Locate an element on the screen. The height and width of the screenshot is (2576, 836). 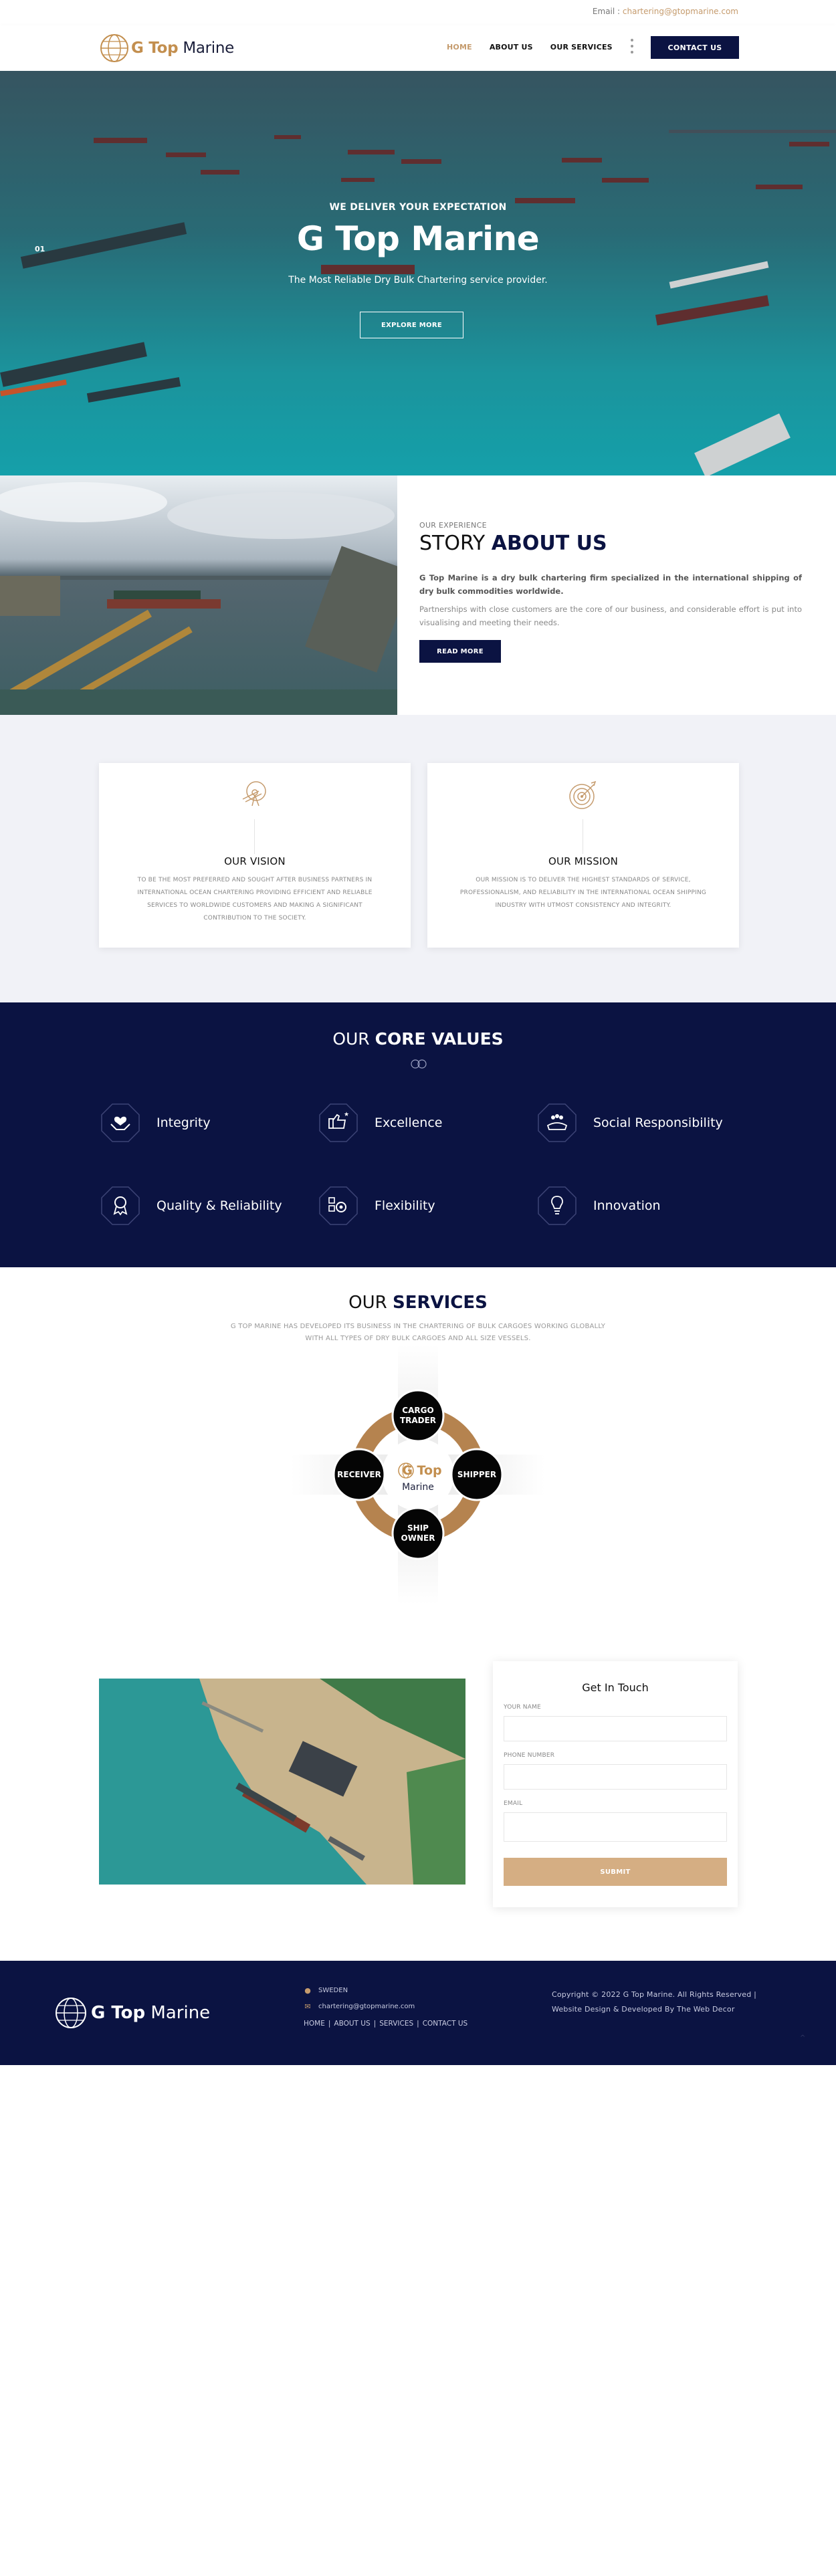
core-value-innovation: Innovation is located at coordinates (598, 1205).